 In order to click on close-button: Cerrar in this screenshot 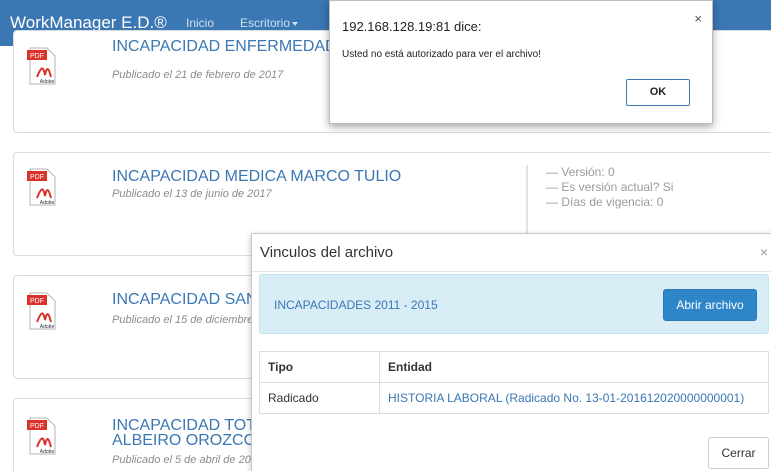, I will do `click(738, 453)`.